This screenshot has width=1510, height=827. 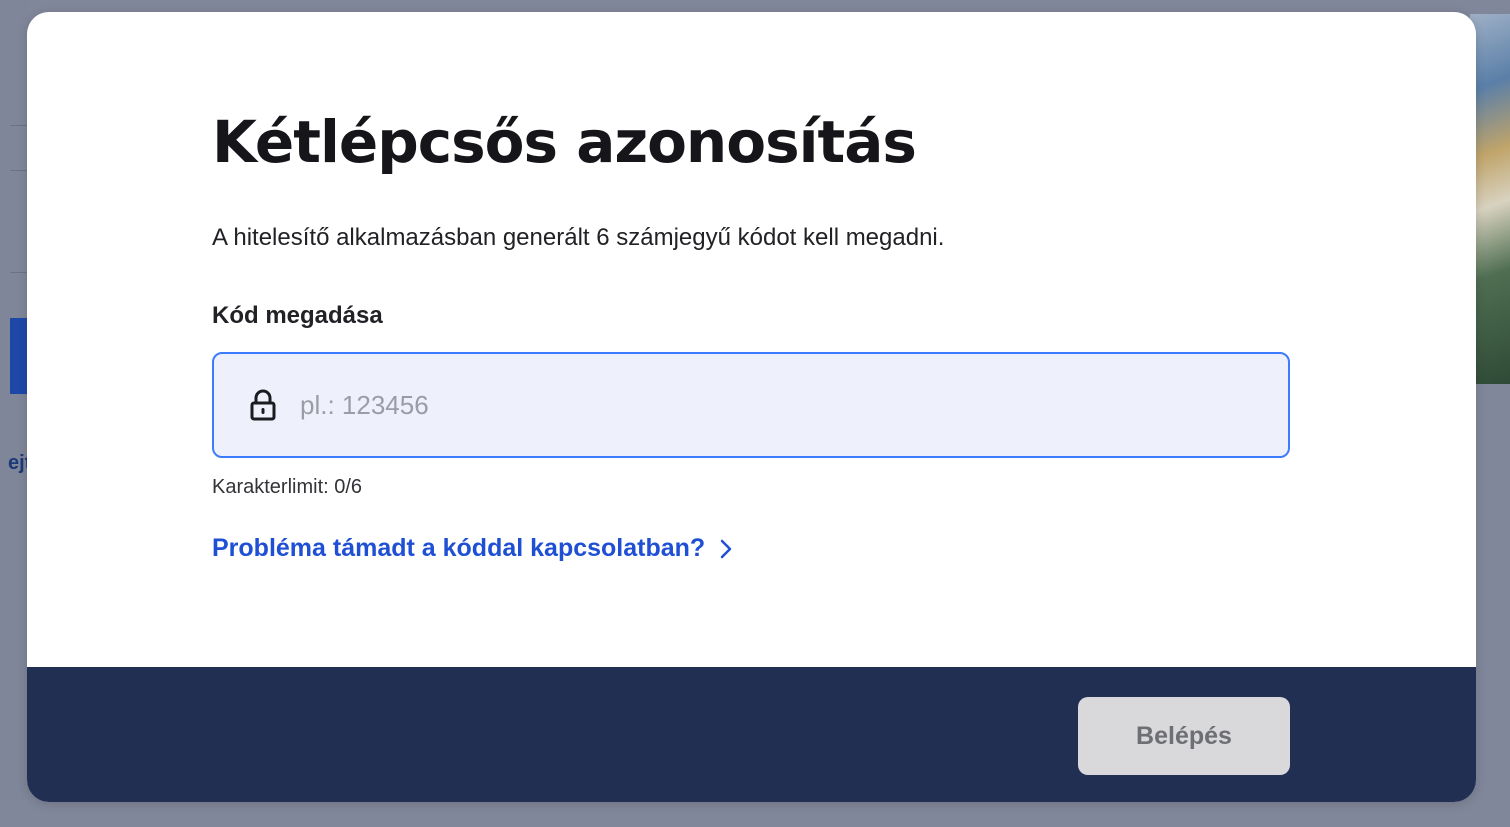 I want to click on code-input, so click(x=750, y=405).